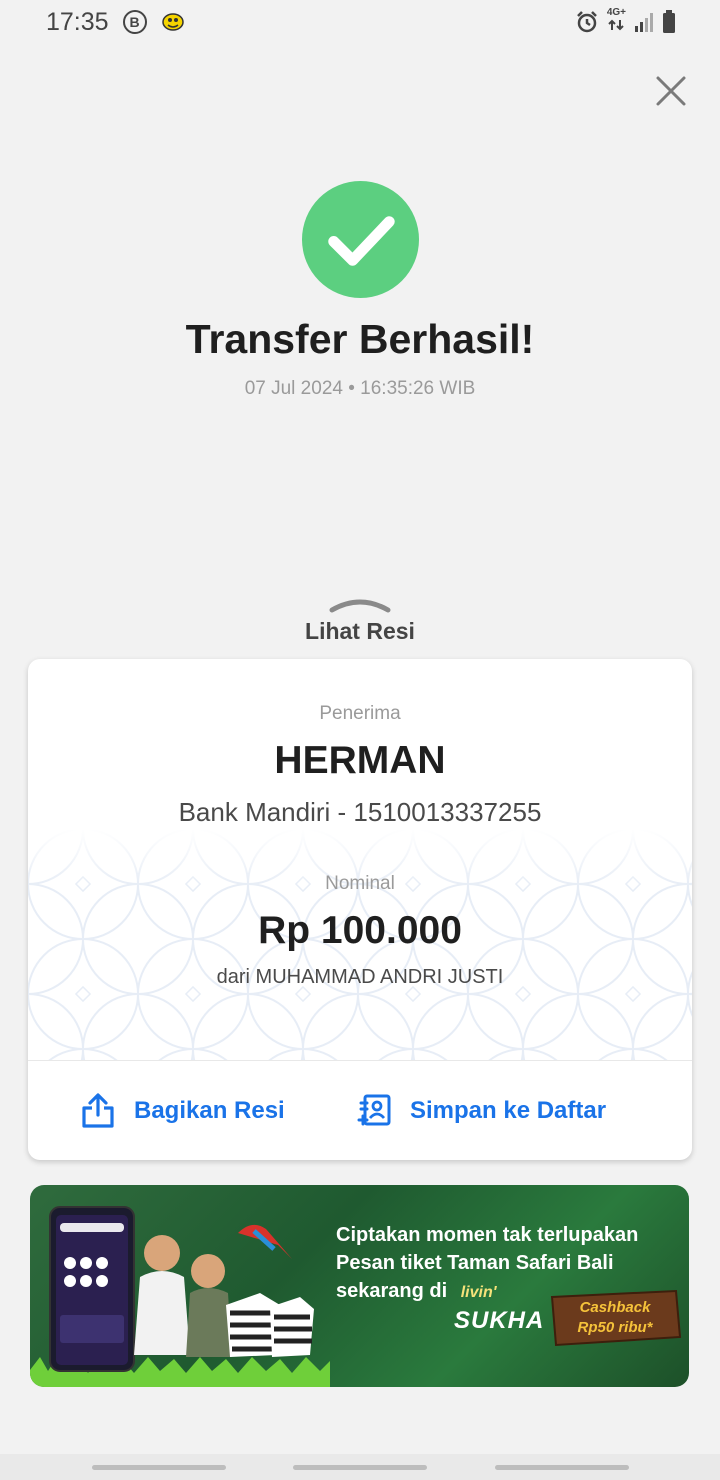 The width and height of the screenshot is (720, 1480). What do you see at coordinates (360, 977) in the screenshot?
I see `sender-name: dari MUHAMMAD ANDRI JUSTI` at bounding box center [360, 977].